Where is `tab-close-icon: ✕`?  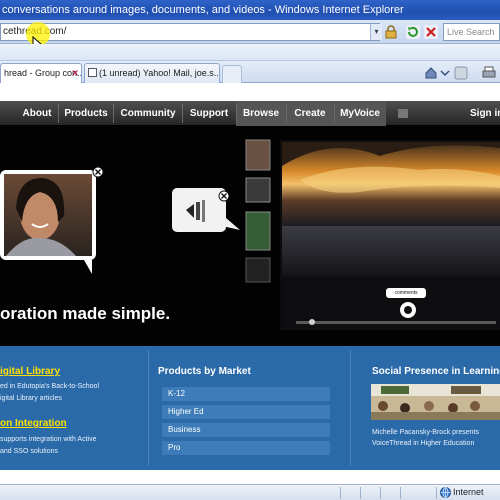 tab-close-icon: ✕ is located at coordinates (75, 73).